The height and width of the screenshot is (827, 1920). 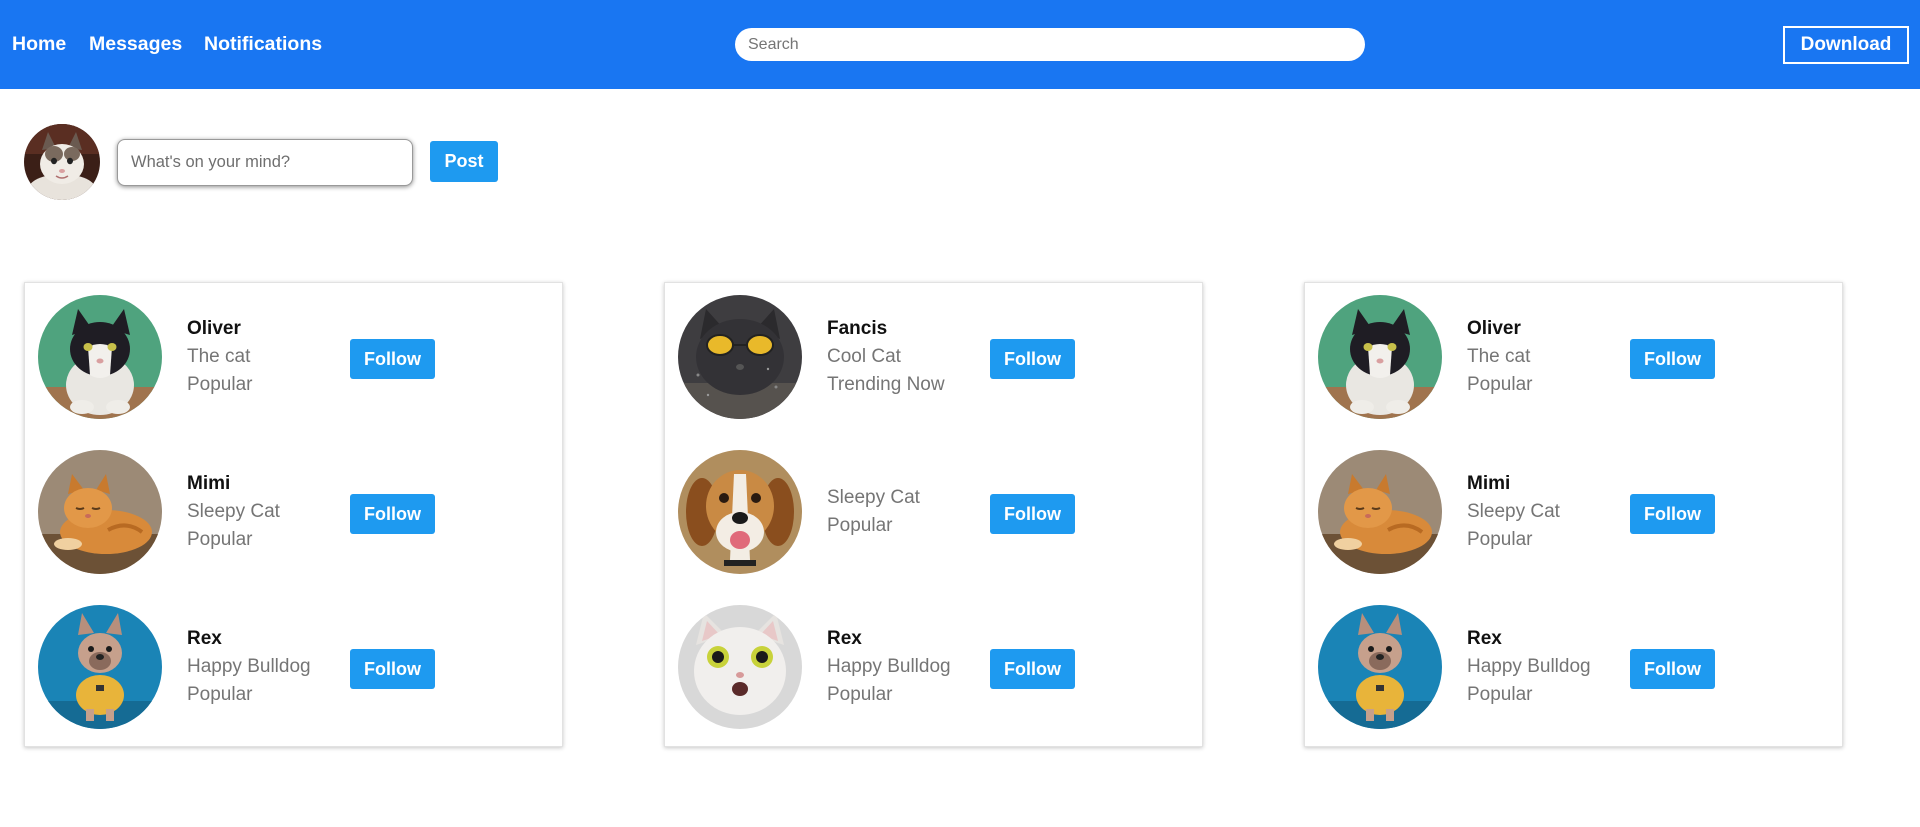 I want to click on cat-sunglasses-icon, so click(x=740, y=357).